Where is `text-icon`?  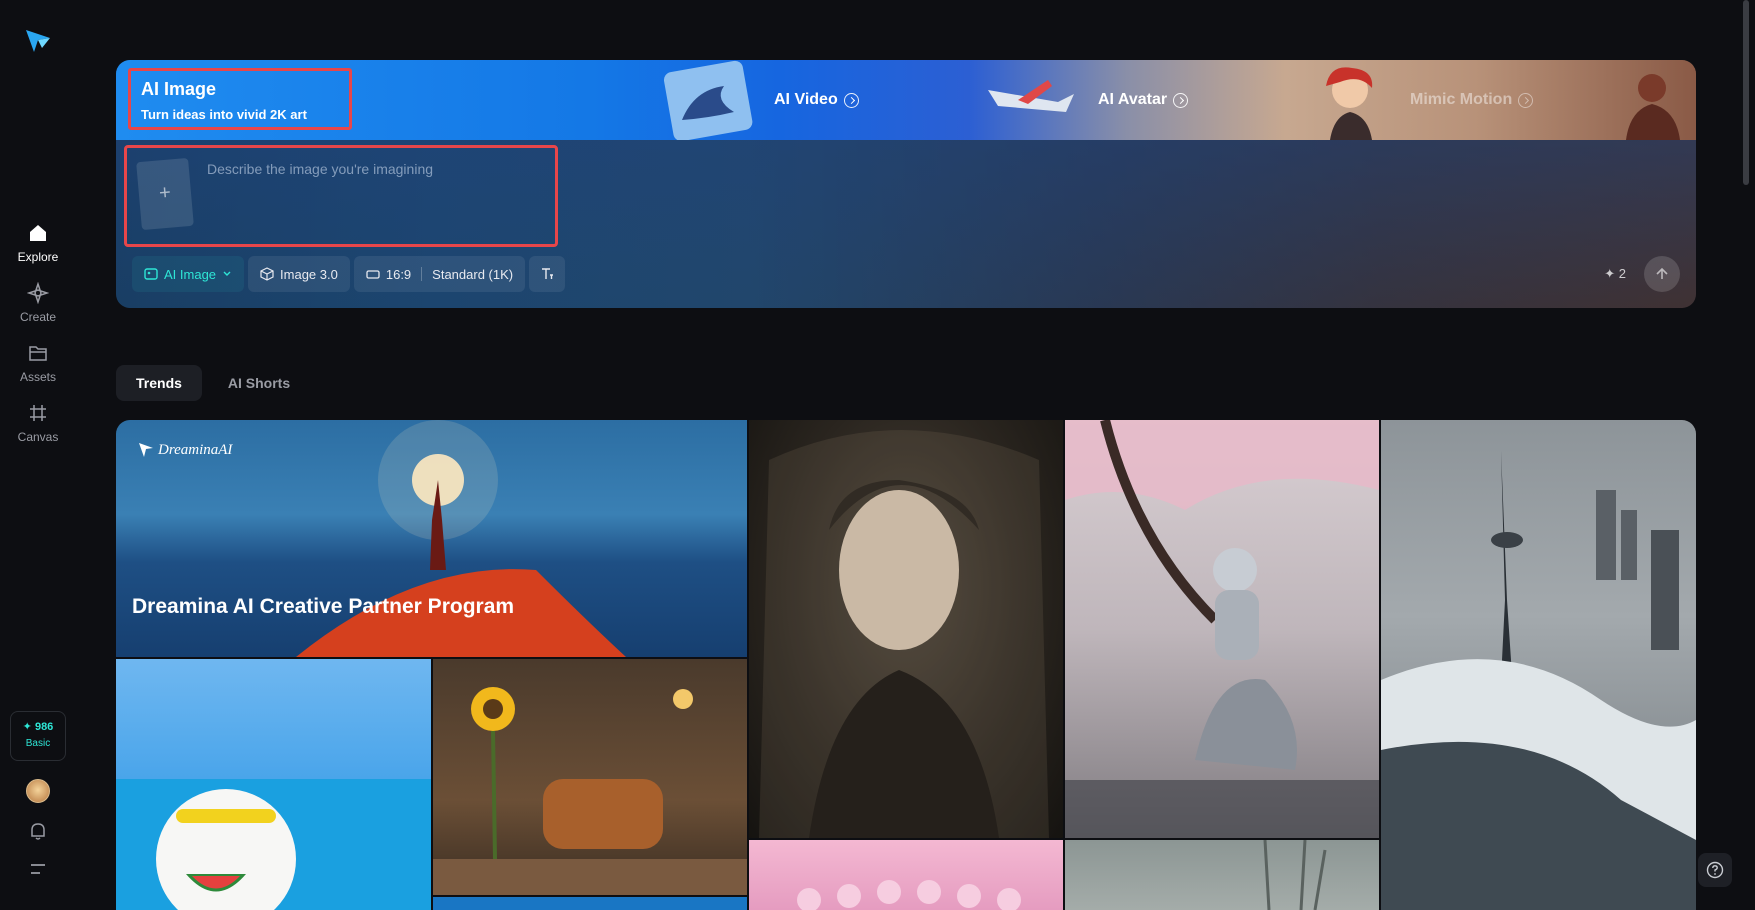
text-icon is located at coordinates (548, 273).